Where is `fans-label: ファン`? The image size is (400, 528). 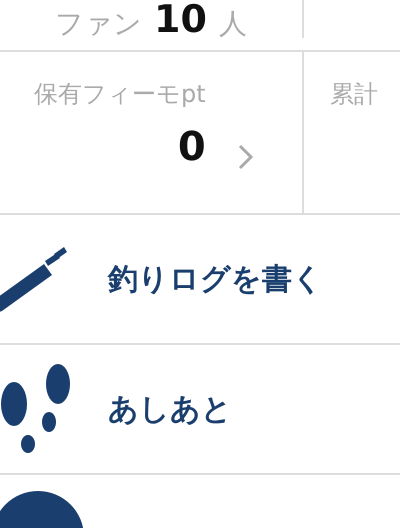 fans-label: ファン is located at coordinates (98, 24).